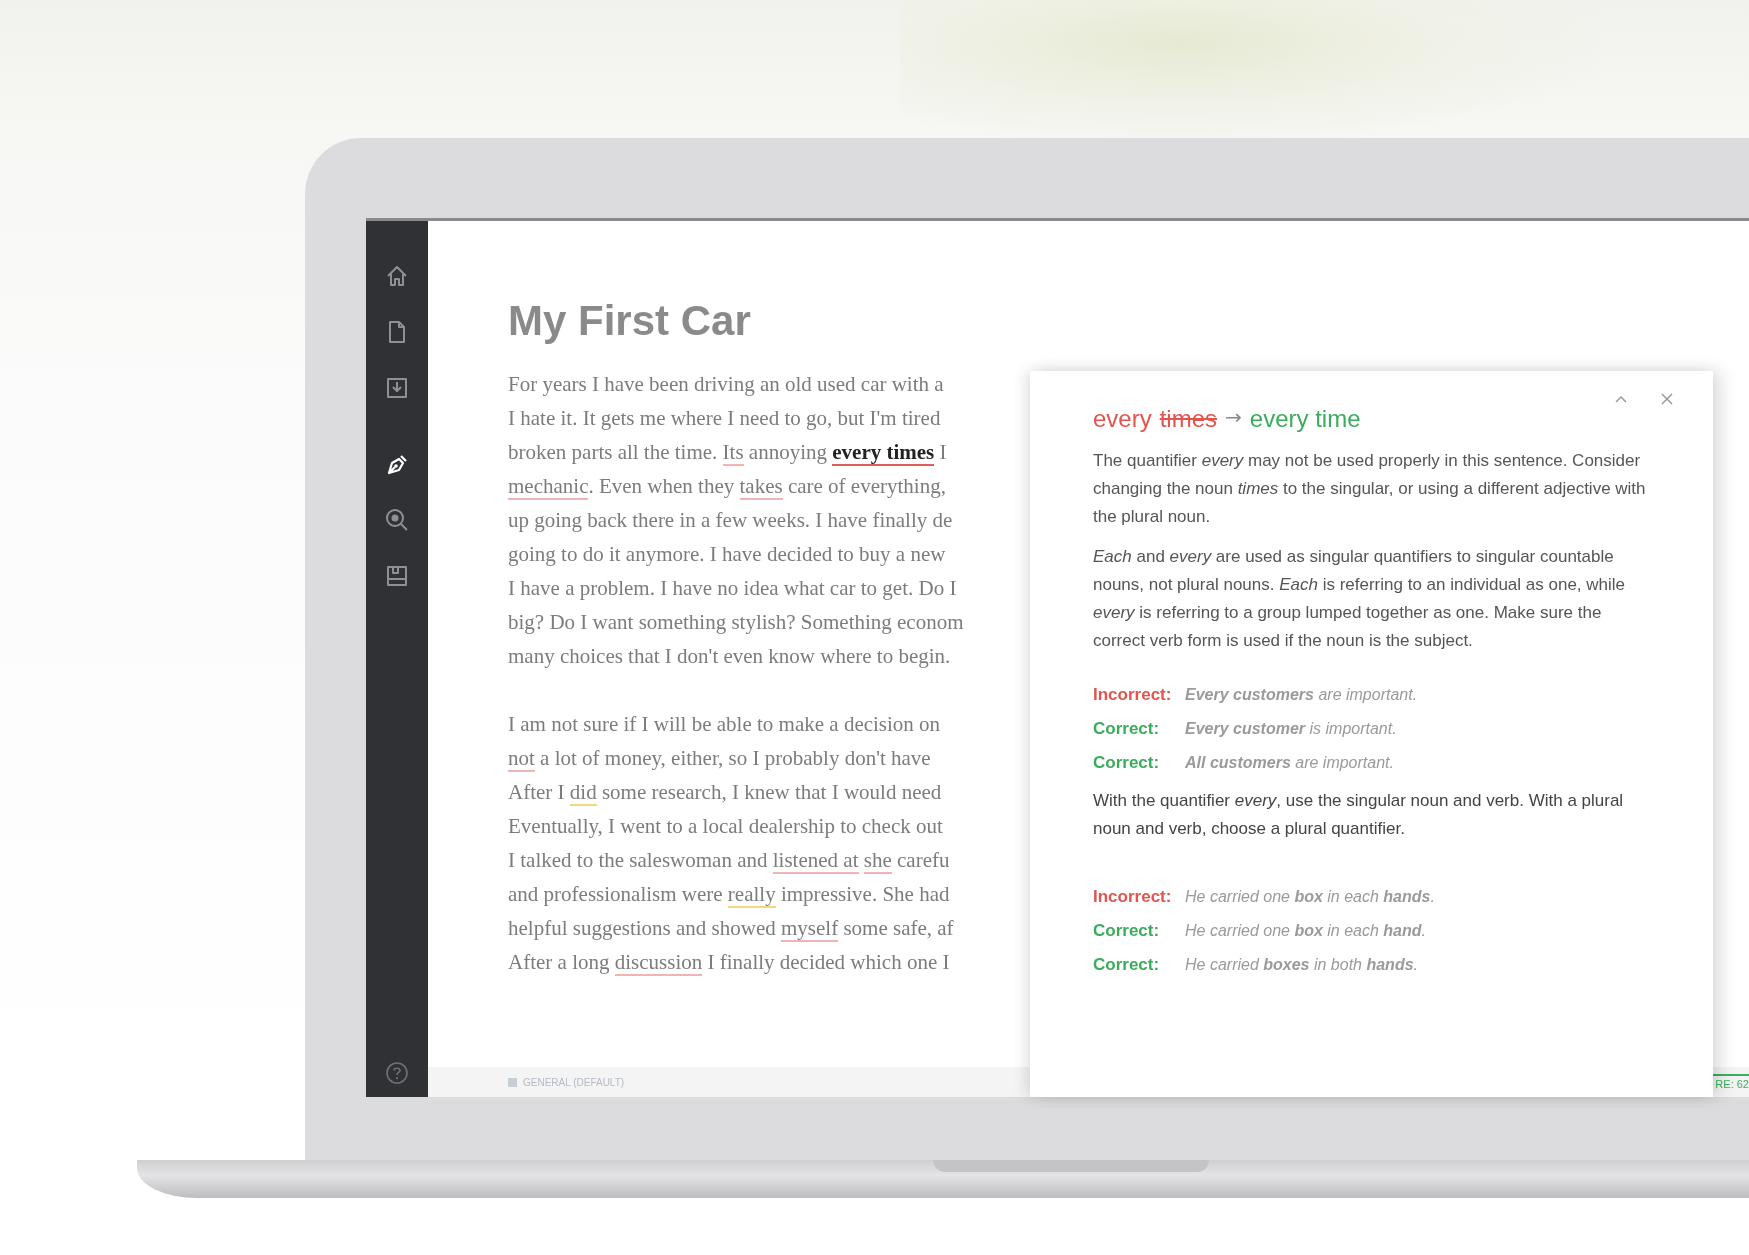 The width and height of the screenshot is (1749, 1255). Describe the element at coordinates (730, 520) in the screenshot. I see `text-line: up going back there in a few weeks. I have finally de` at that location.